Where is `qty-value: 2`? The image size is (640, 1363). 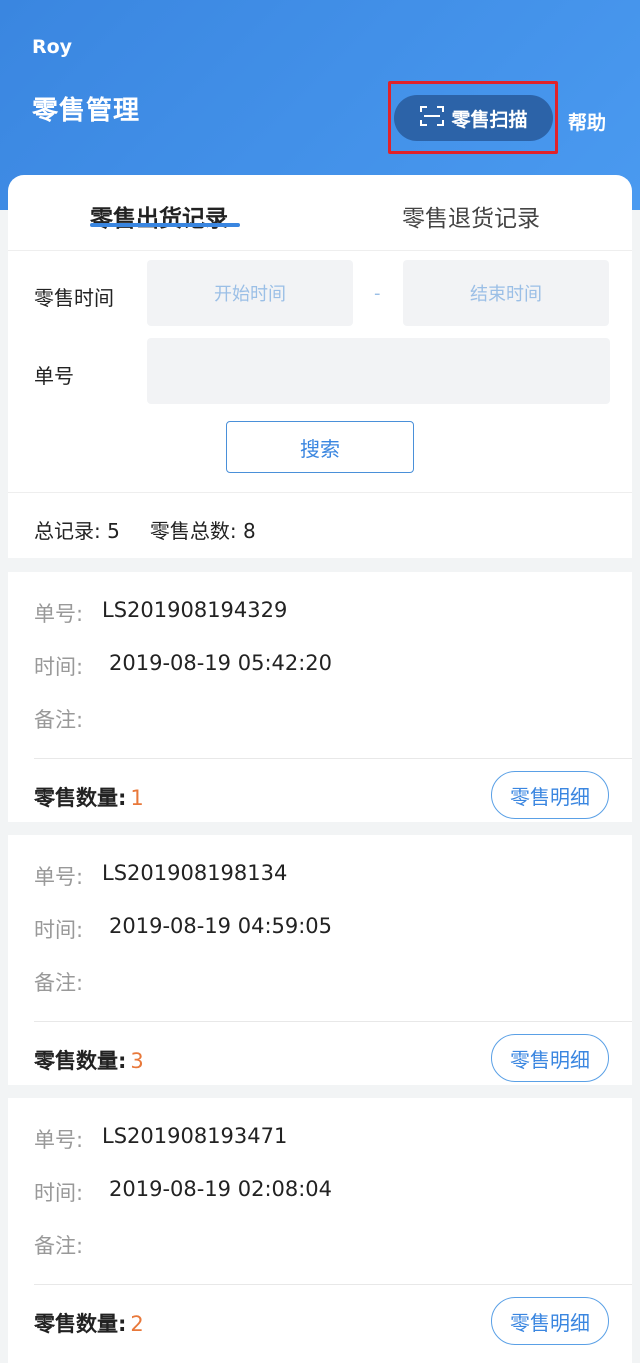 qty-value: 2 is located at coordinates (137, 1324).